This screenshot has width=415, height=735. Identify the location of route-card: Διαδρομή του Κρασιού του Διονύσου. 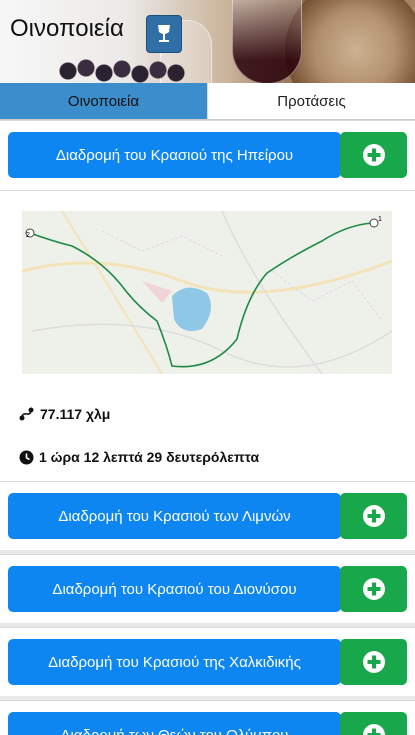
(207, 588).